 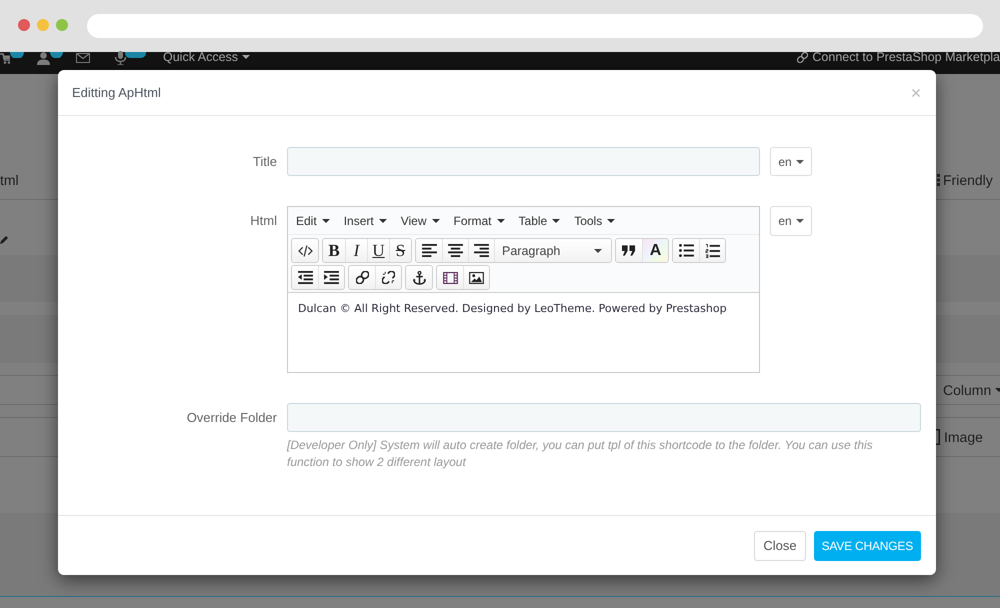 I want to click on title-field, so click(x=523, y=161).